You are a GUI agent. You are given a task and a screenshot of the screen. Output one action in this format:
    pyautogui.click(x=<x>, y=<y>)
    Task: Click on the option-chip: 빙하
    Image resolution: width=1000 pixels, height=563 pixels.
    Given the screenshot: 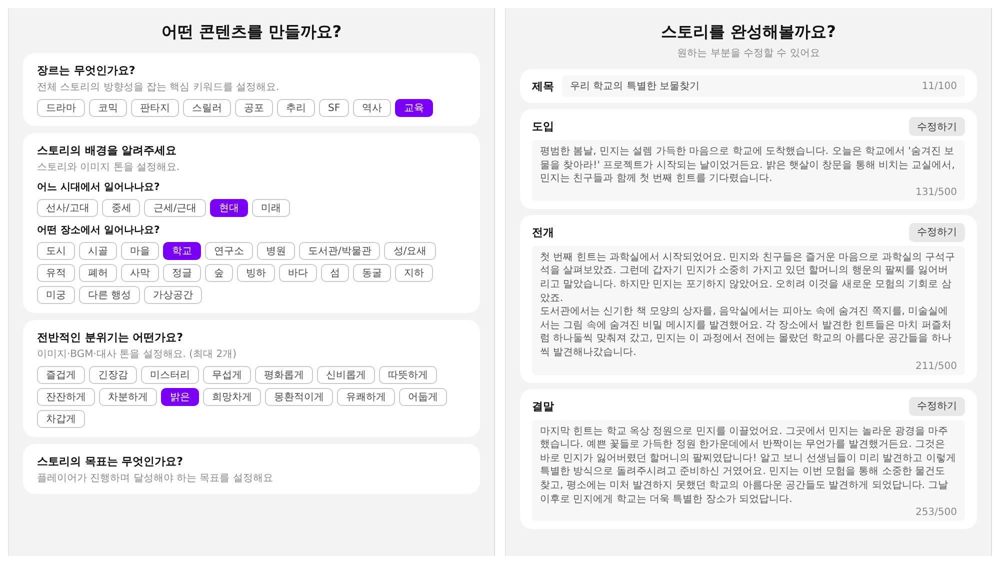 What is the action you would take?
    pyautogui.click(x=256, y=273)
    